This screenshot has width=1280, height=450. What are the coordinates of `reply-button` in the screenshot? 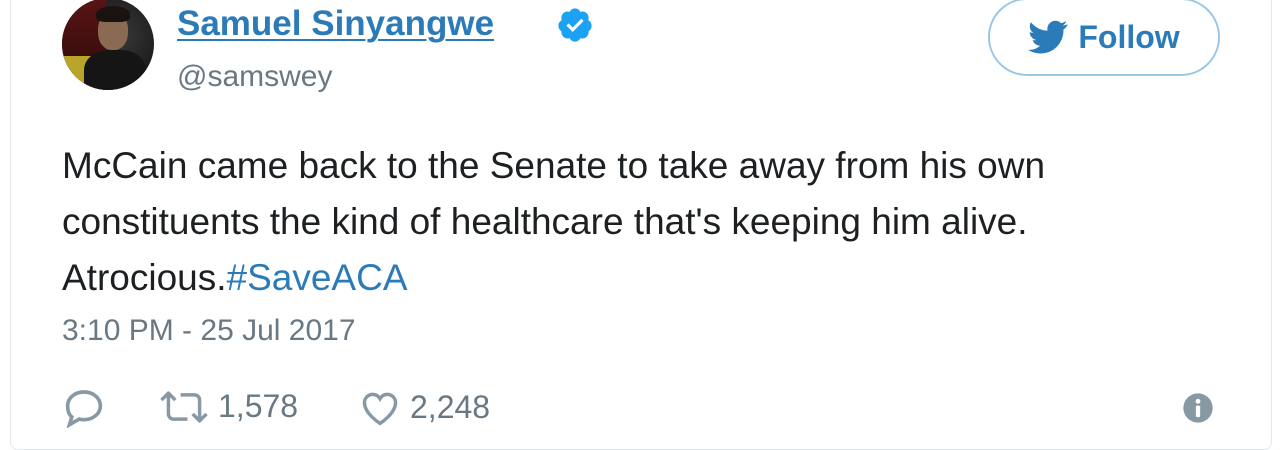 It's located at (84, 408).